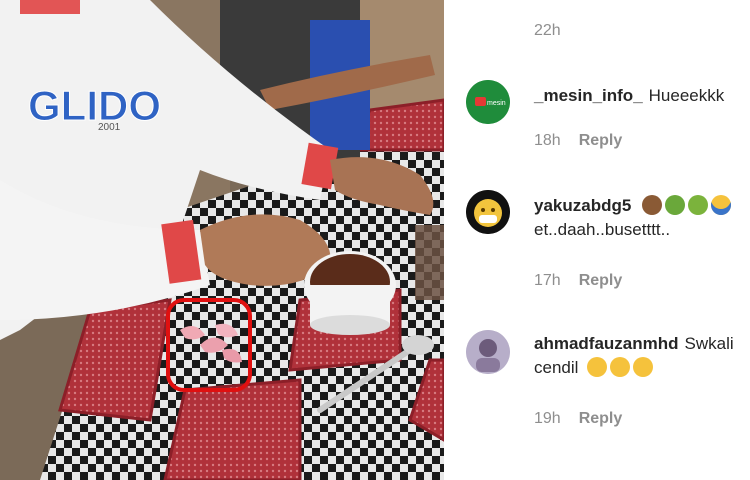 The height and width of the screenshot is (480, 750). I want to click on comment-username: yakuzabdg5, so click(582, 205).